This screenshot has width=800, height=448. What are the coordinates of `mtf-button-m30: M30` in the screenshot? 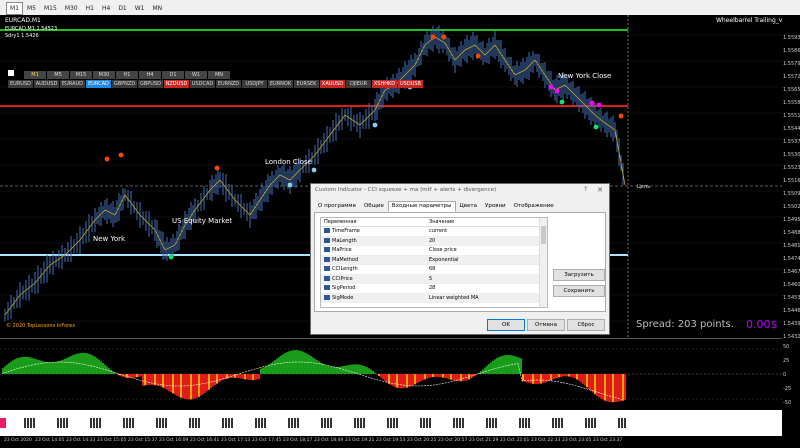 It's located at (104, 75).